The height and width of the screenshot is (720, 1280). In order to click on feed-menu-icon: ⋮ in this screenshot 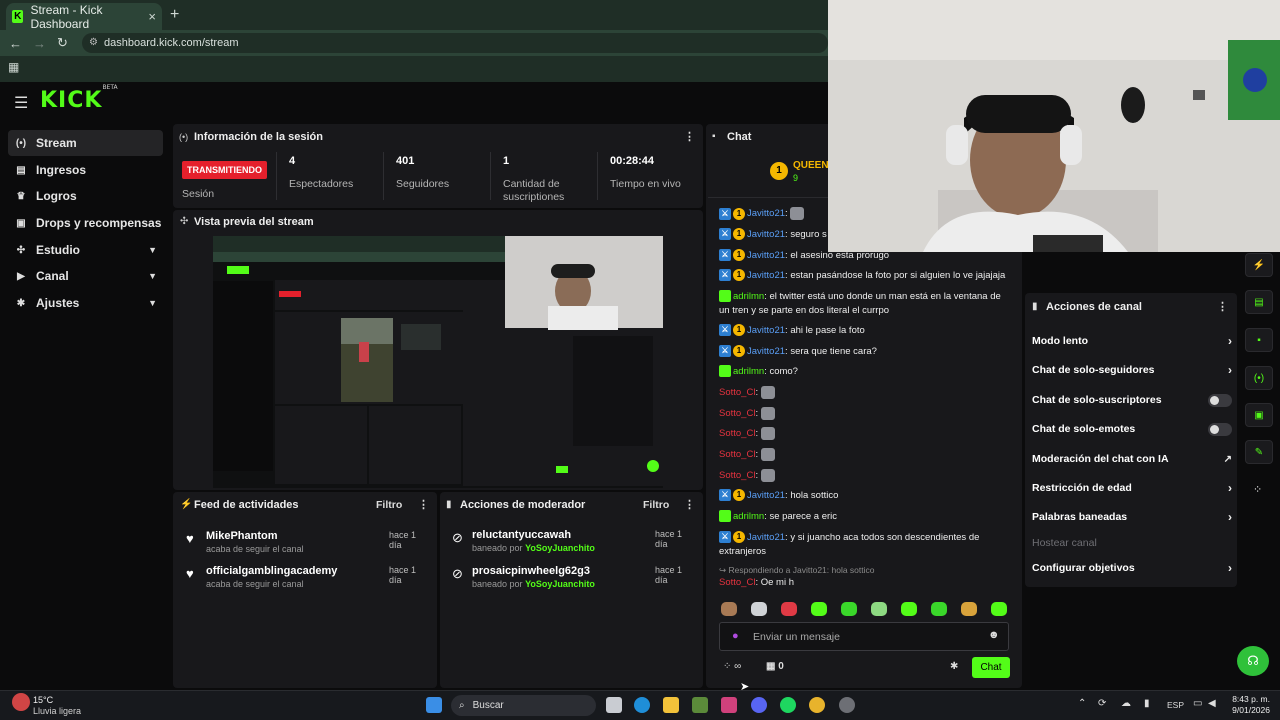, I will do `click(423, 504)`.